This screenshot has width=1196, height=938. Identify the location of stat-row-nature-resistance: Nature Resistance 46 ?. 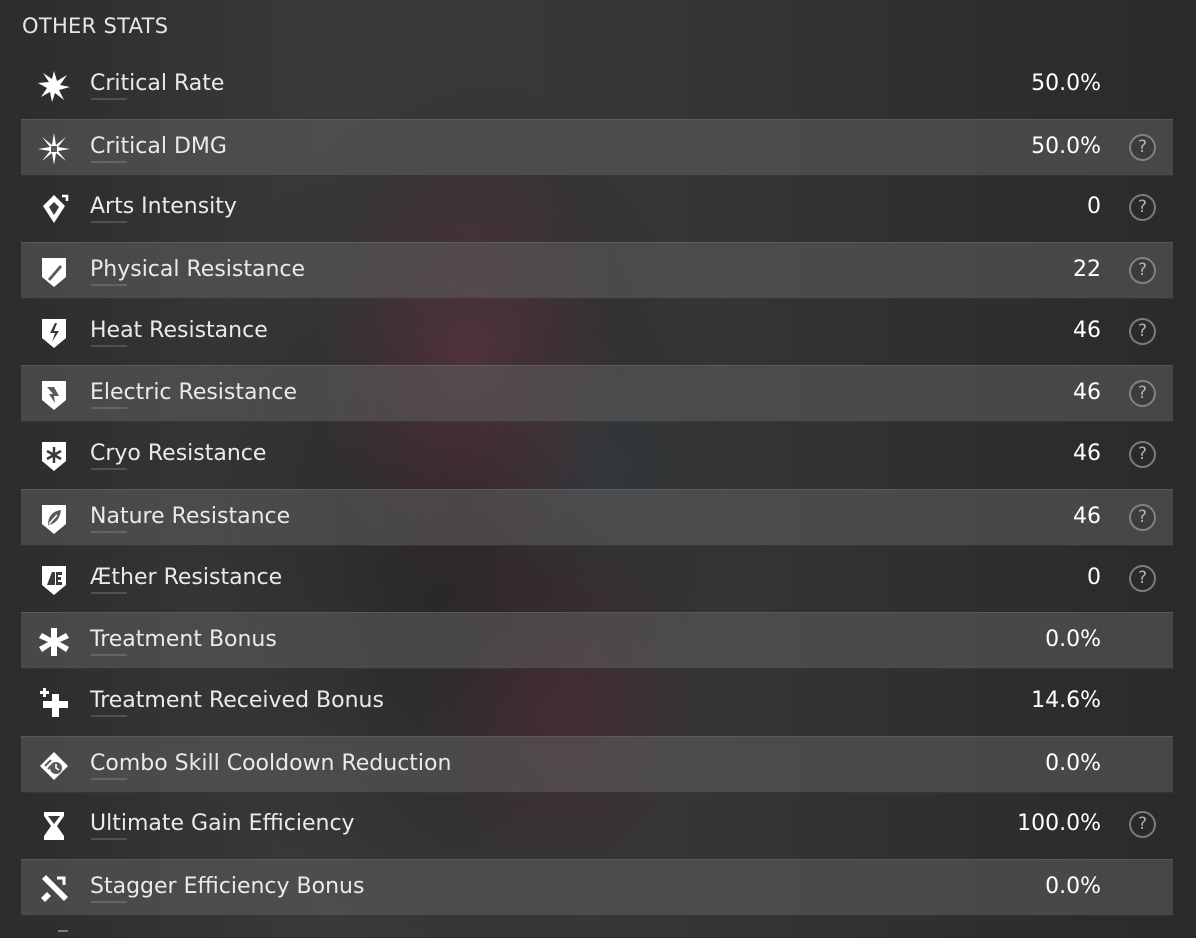
(597, 517).